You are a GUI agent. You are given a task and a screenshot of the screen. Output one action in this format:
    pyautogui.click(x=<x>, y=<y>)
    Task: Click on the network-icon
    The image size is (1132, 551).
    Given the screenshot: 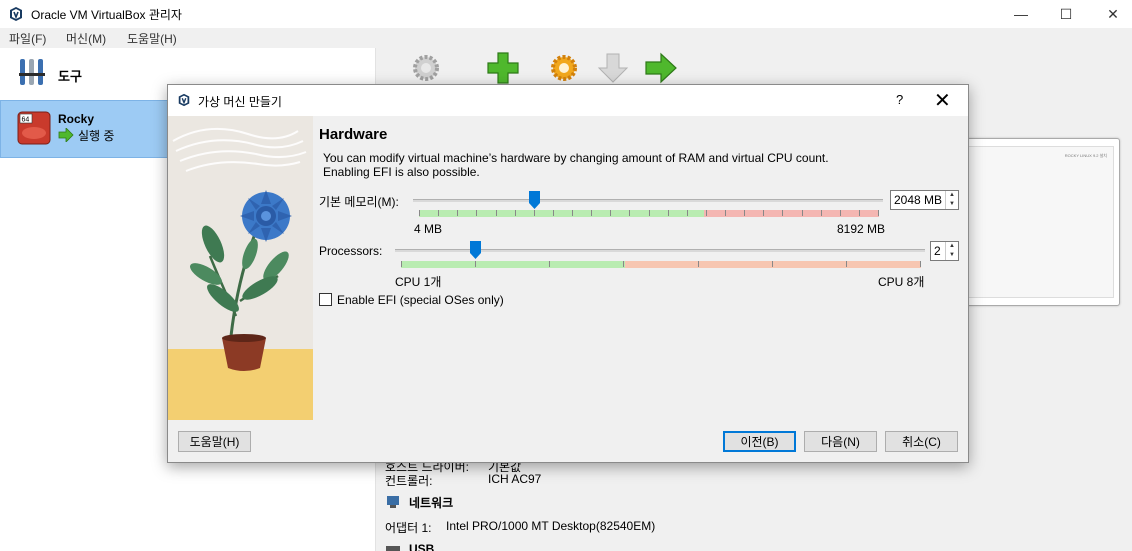 What is the action you would take?
    pyautogui.click(x=393, y=502)
    